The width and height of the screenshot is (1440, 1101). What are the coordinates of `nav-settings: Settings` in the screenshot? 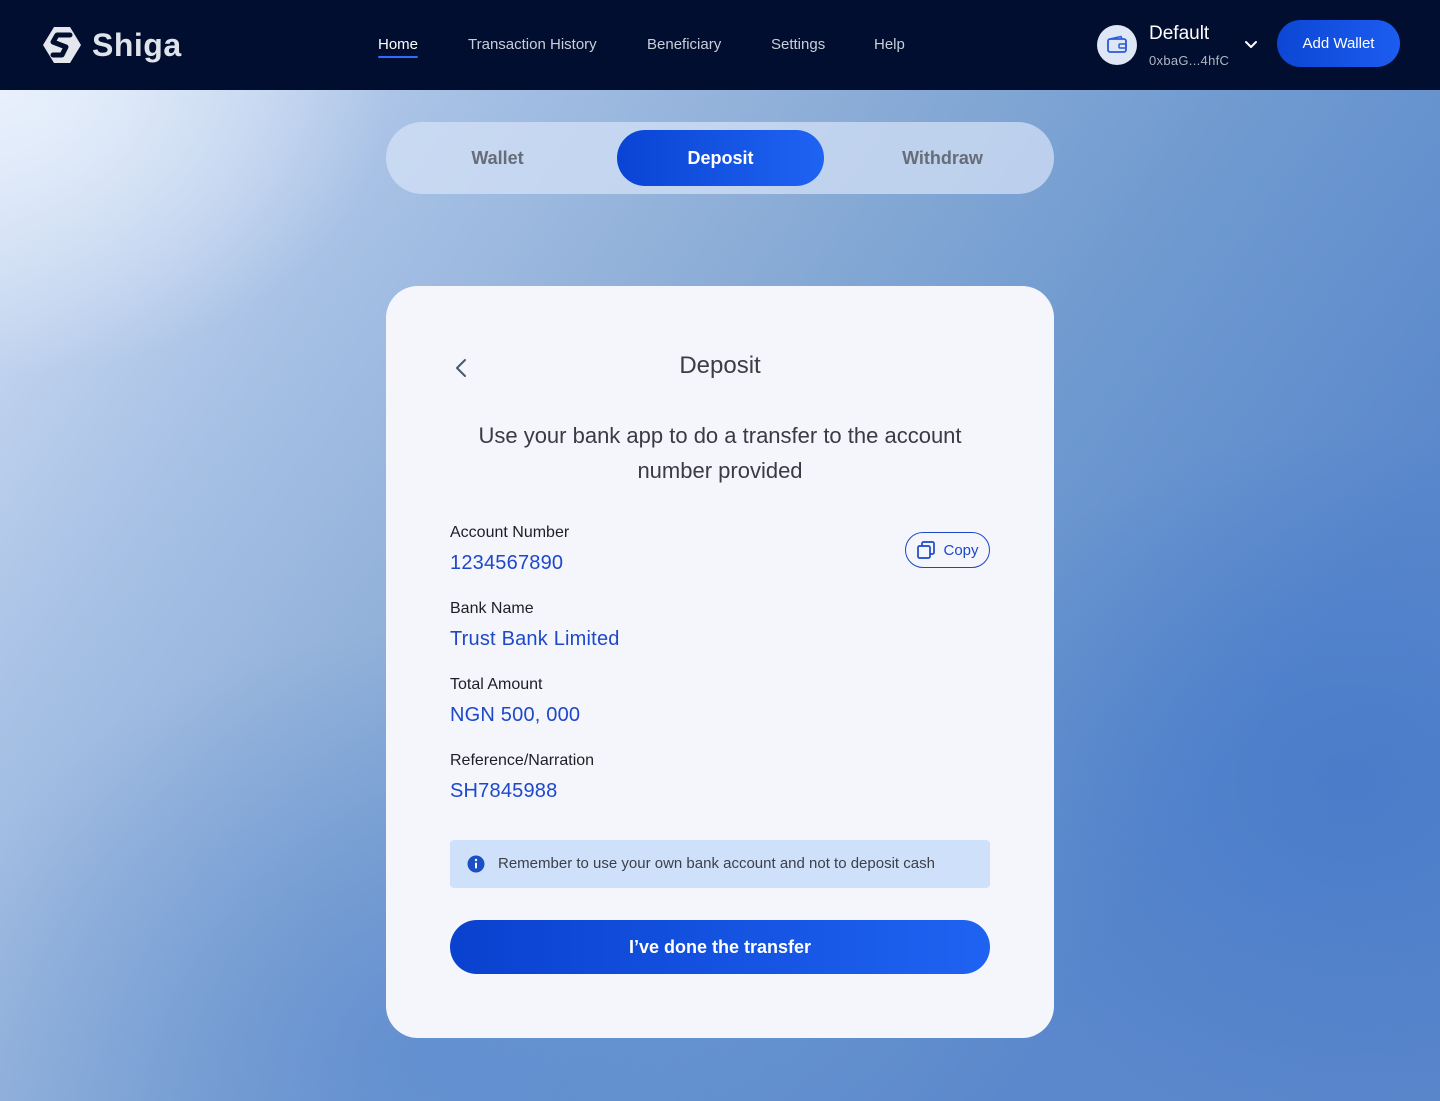 It's located at (798, 44).